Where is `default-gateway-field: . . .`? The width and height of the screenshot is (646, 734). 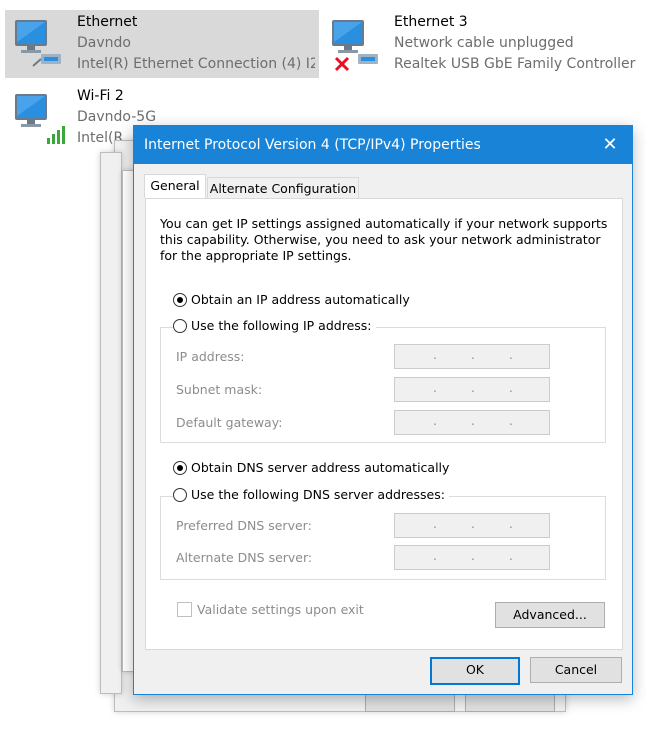 default-gateway-field: . . . is located at coordinates (472, 422).